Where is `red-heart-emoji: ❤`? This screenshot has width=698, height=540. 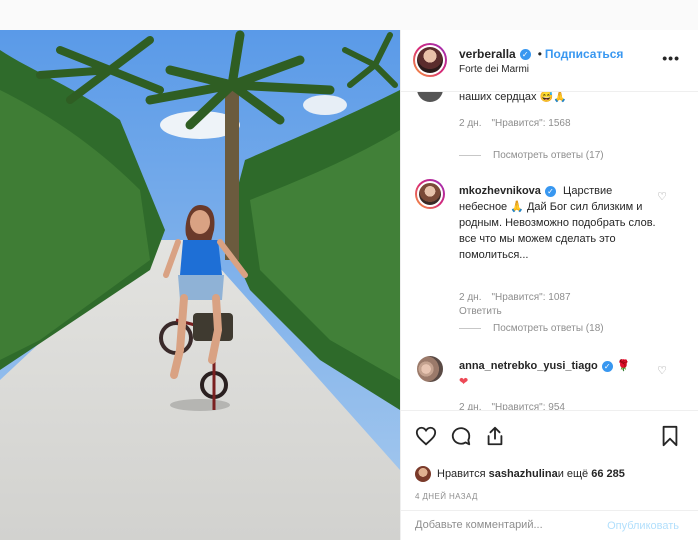 red-heart-emoji: ❤ is located at coordinates (464, 382).